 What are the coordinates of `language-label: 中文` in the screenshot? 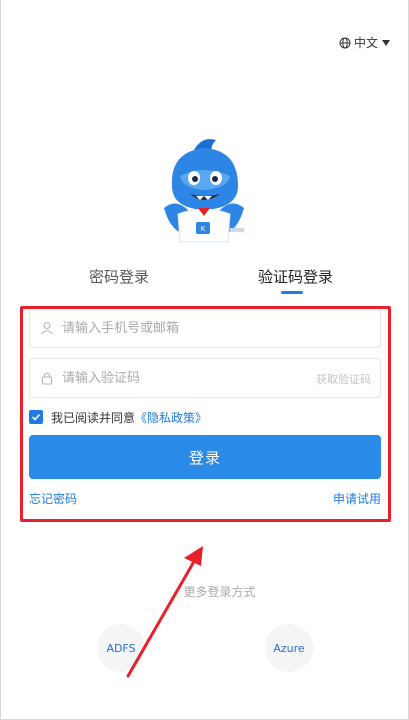 It's located at (365, 43).